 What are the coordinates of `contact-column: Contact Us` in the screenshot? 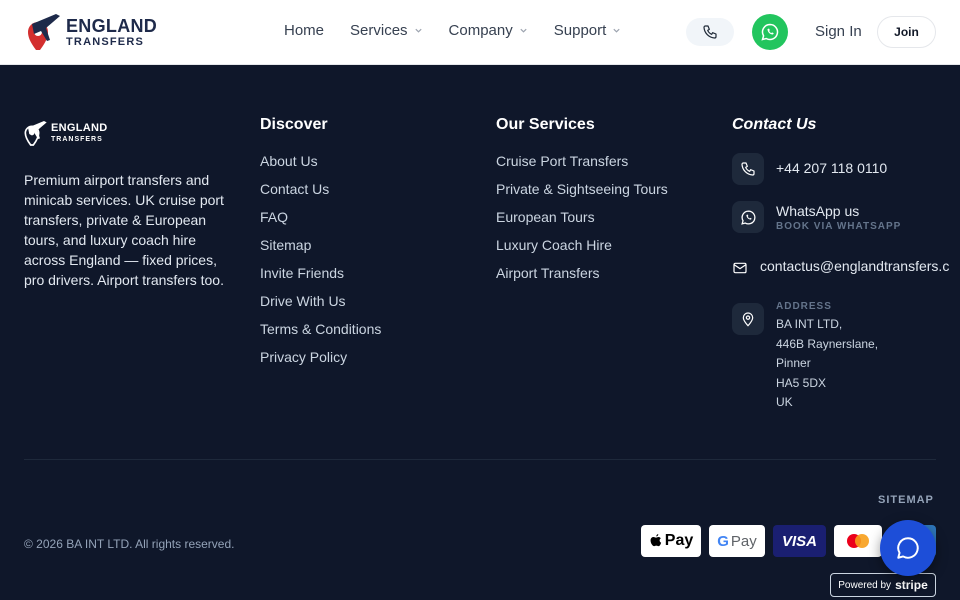 It's located at (774, 133).